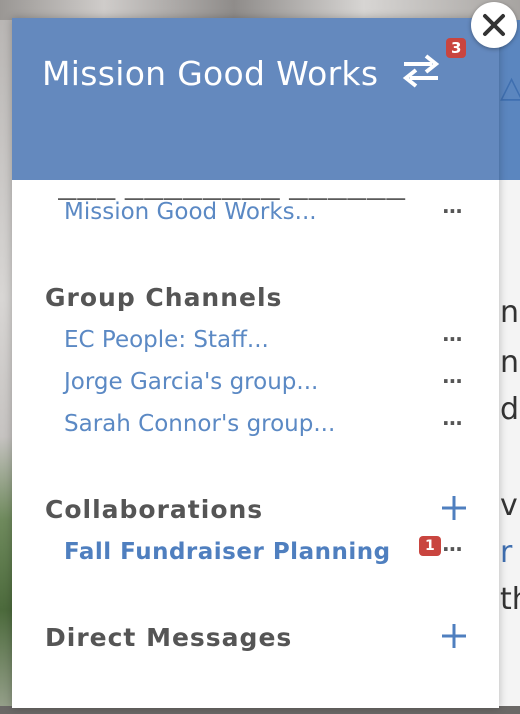  I want to click on group-channels-heading: Group Channels, so click(164, 297).